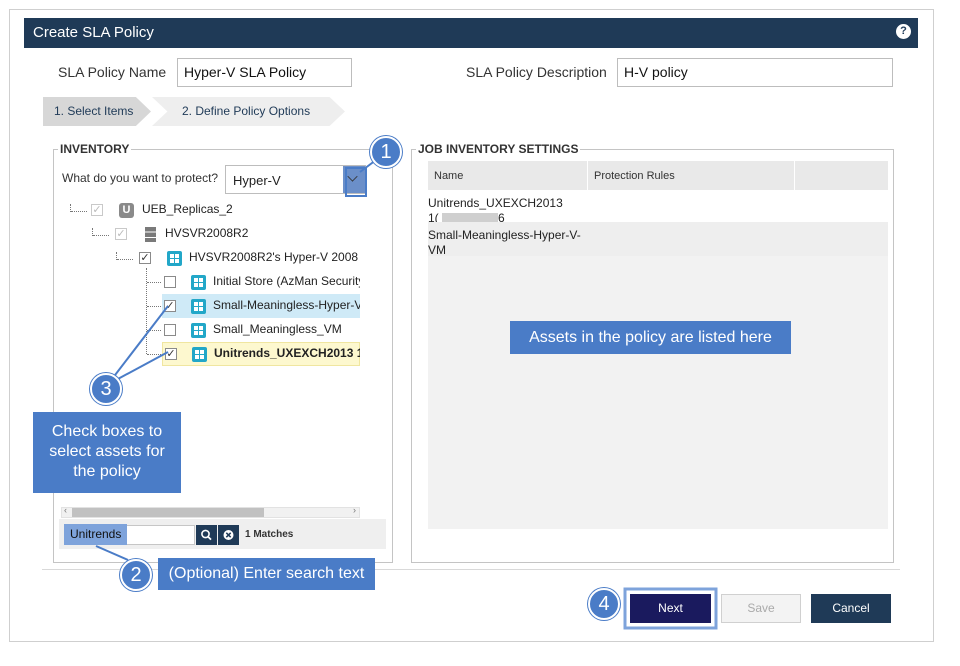  I want to click on callout-number-1: 1, so click(386, 152).